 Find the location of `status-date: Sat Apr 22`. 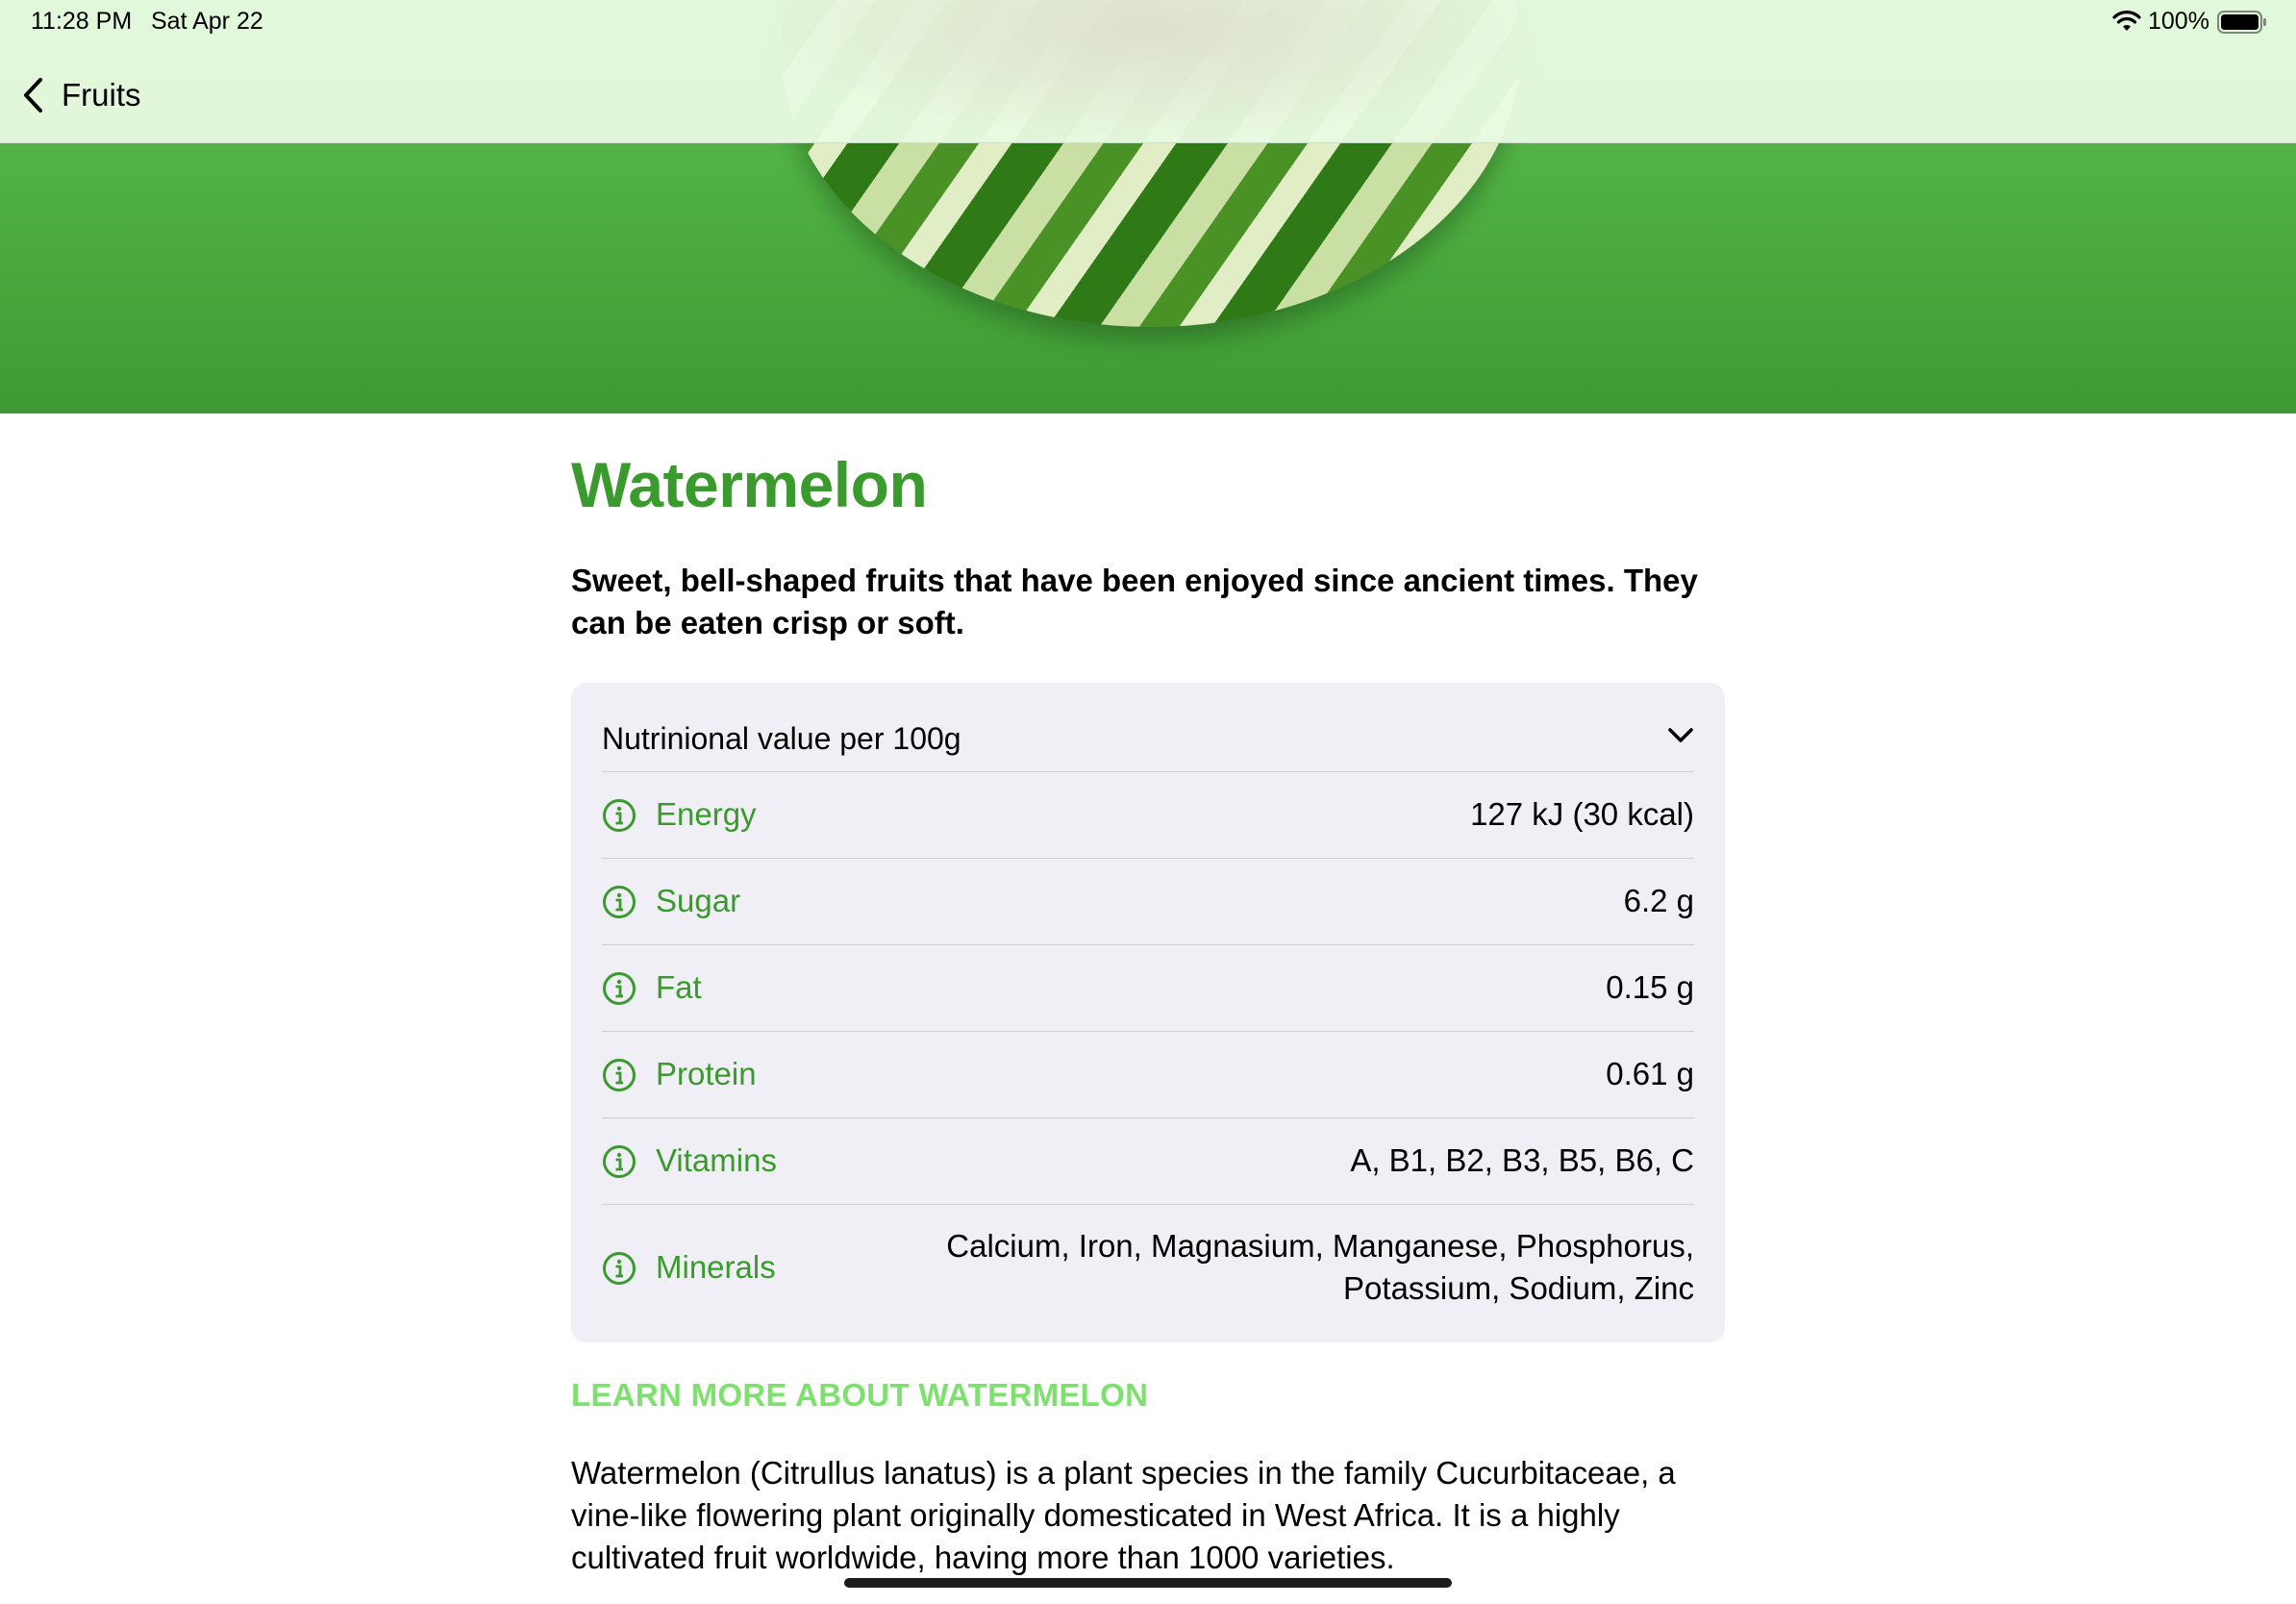

status-date: Sat Apr 22 is located at coordinates (207, 21).